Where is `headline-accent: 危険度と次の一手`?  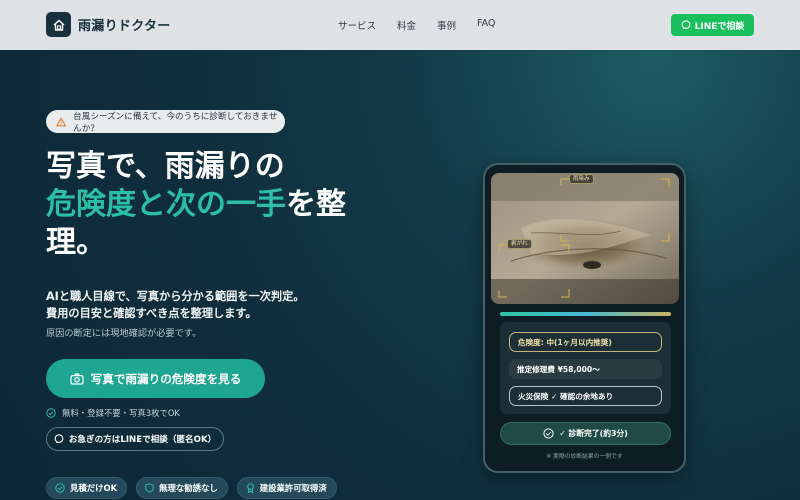
headline-accent: 危険度と次の一手 is located at coordinates (166, 204).